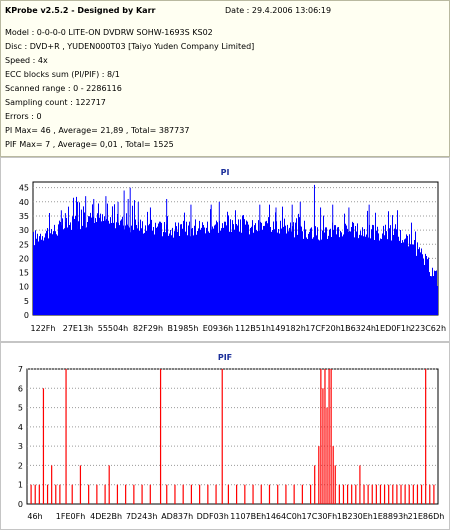 The image size is (450, 530). Describe the element at coordinates (253, 328) in the screenshot. I see `pi-x-tick-label: 112B51h` at that location.